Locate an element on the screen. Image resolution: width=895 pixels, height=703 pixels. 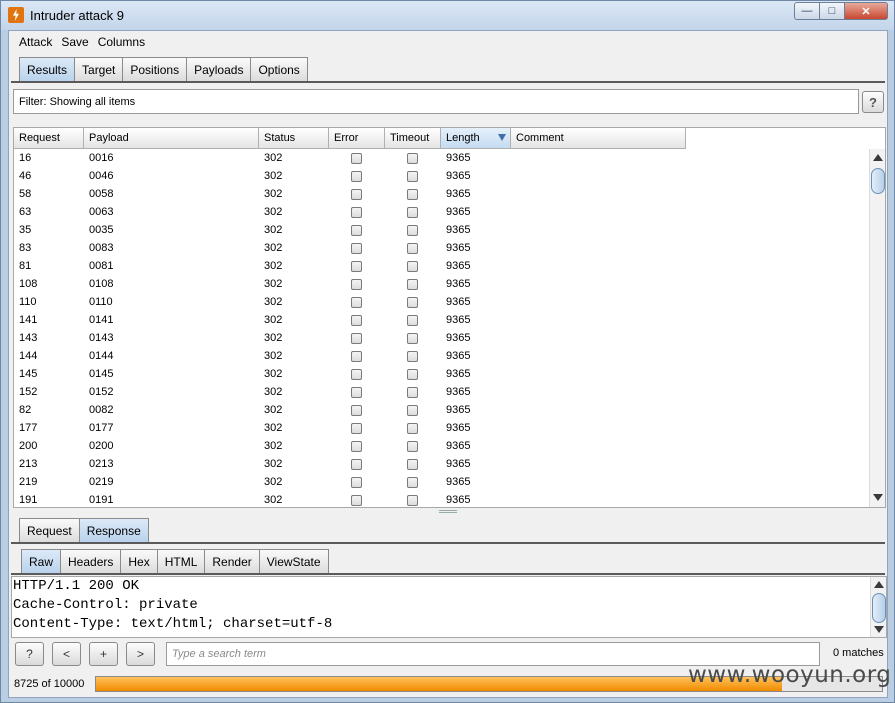
menu-save: Save is located at coordinates (74, 42).